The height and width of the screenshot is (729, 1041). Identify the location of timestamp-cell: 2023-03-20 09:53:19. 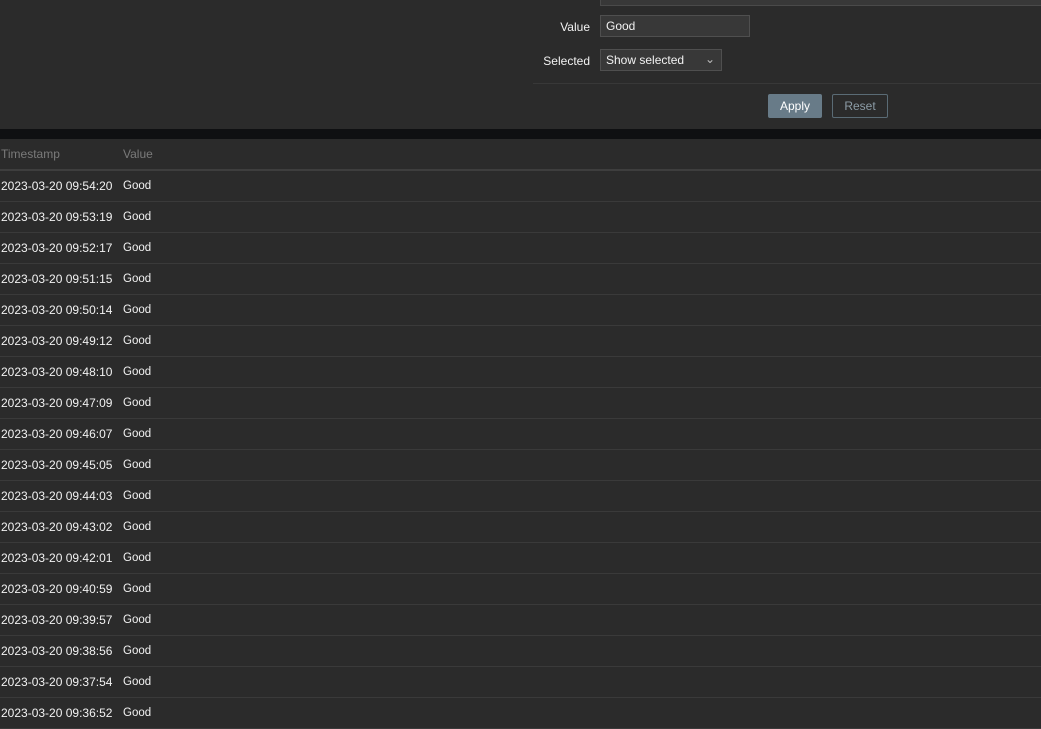
(61, 217).